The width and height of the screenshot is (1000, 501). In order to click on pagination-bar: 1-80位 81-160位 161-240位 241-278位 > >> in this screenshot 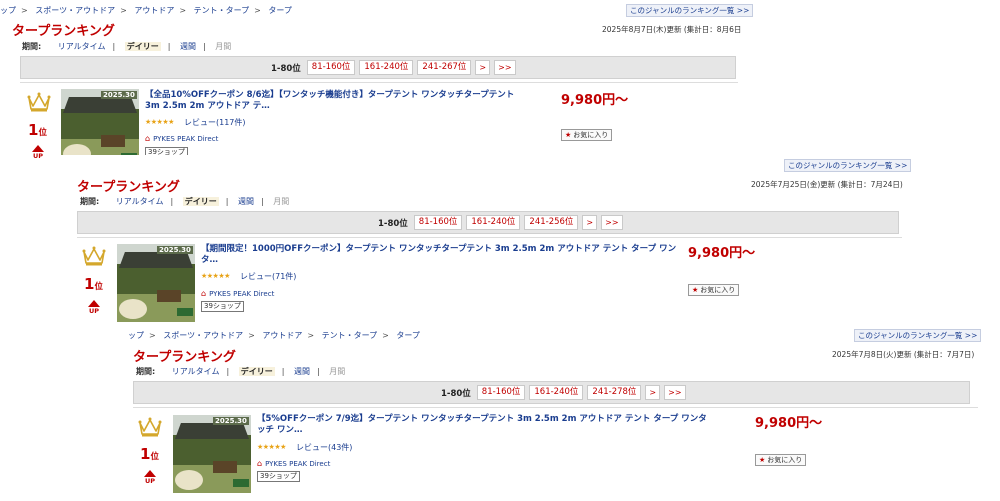, I will do `click(551, 392)`.